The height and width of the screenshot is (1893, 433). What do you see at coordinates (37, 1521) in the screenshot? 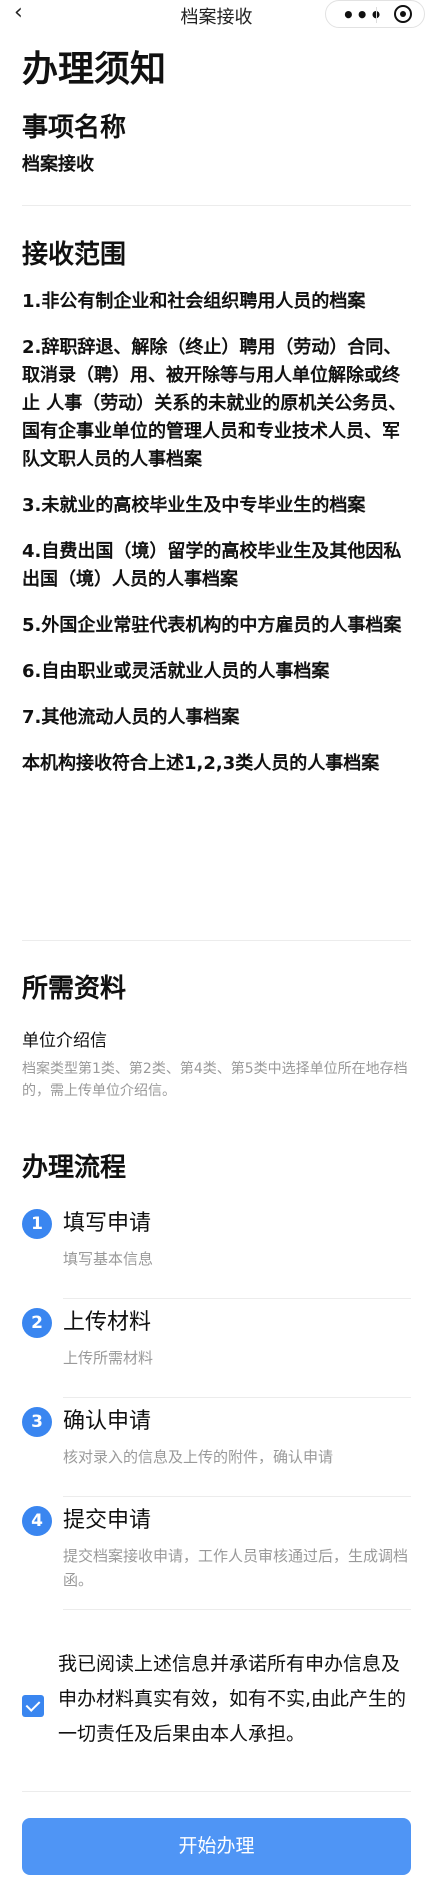
I see `step-number-badge: 4` at bounding box center [37, 1521].